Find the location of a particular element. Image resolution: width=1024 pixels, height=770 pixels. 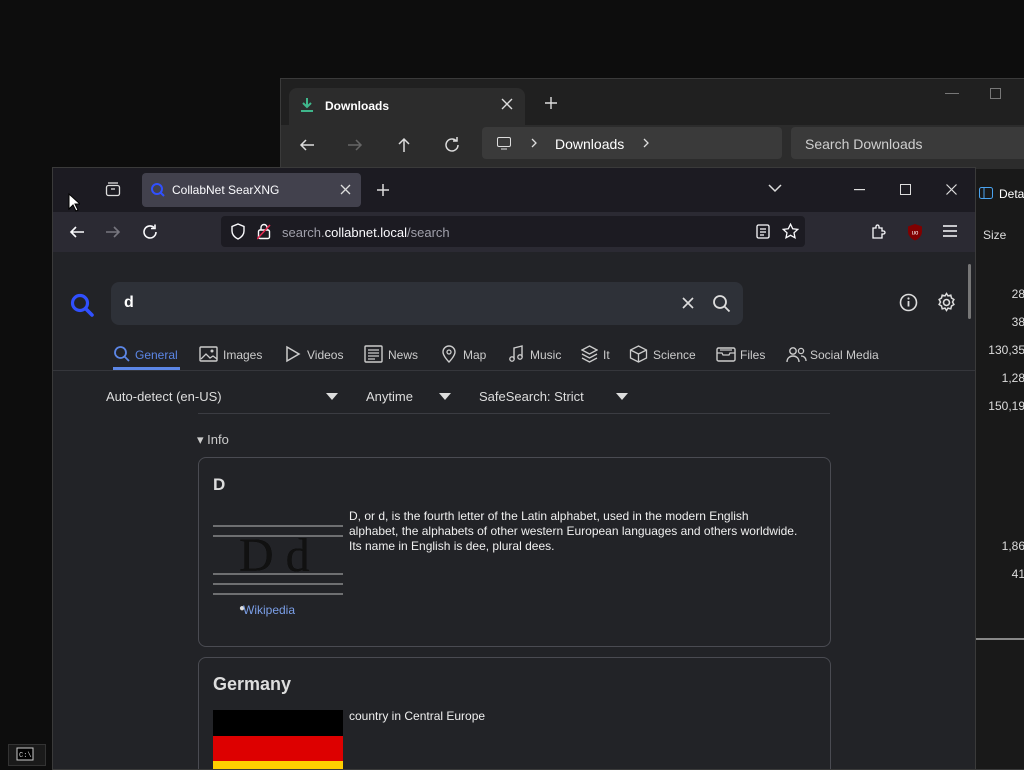

list-all-tabs-chevron-down-icon is located at coordinates (775, 188).